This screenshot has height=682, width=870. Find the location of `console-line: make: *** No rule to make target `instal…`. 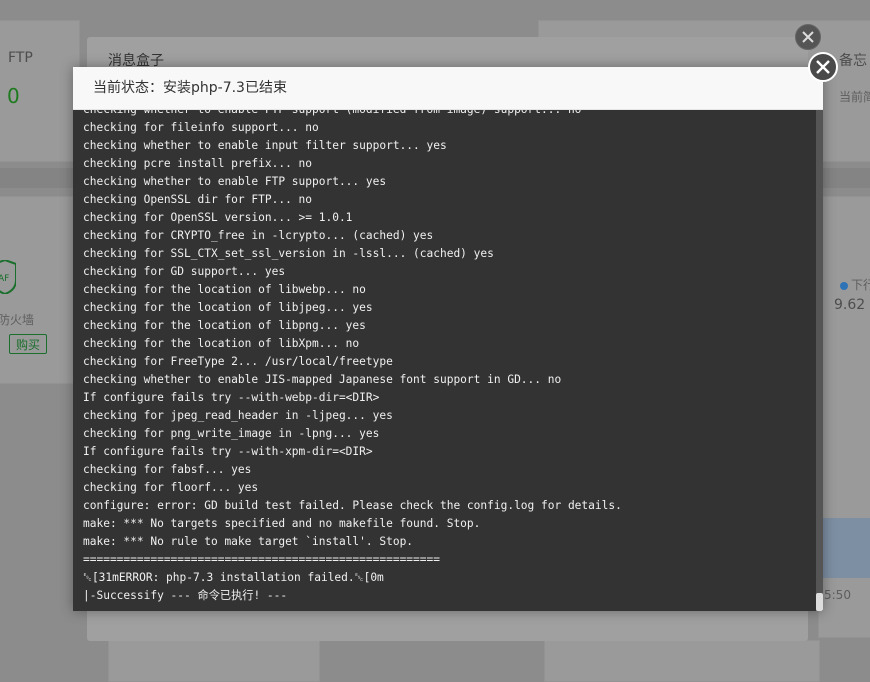

console-line: make: *** No rule to make target `instal… is located at coordinates (248, 541).